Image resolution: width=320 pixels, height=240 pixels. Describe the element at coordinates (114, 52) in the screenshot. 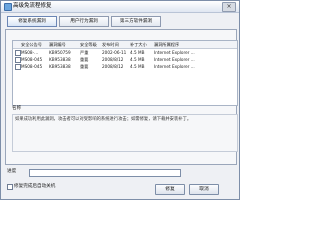

I see `cell-date: 2002-06-11` at that location.